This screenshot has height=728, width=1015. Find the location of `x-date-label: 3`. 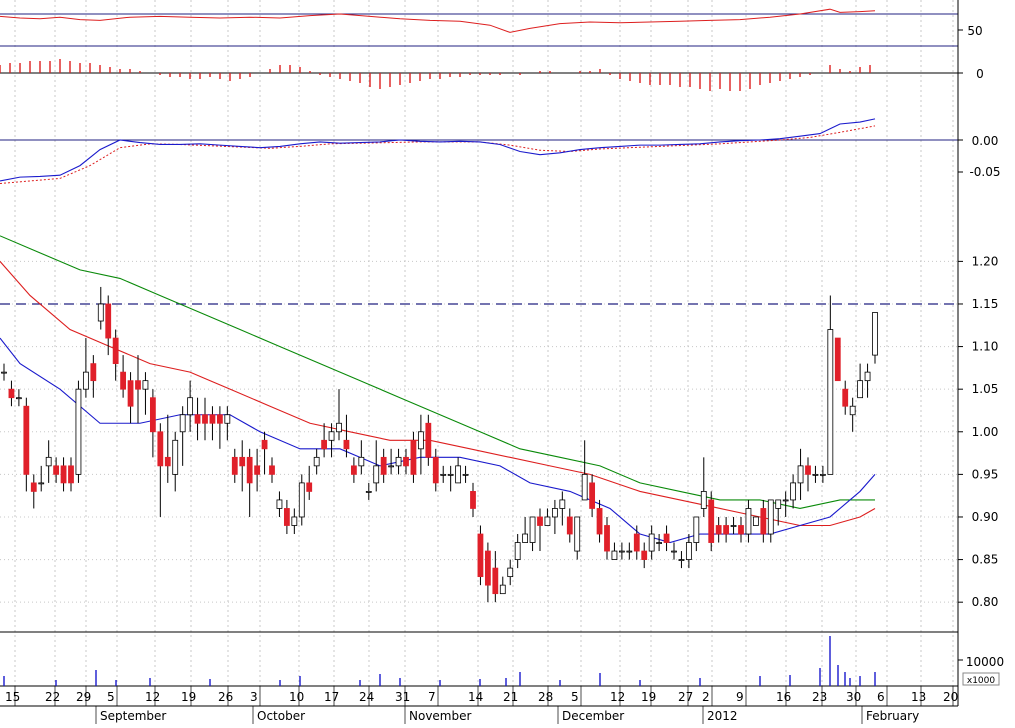

x-date-label: 3 is located at coordinates (254, 697).